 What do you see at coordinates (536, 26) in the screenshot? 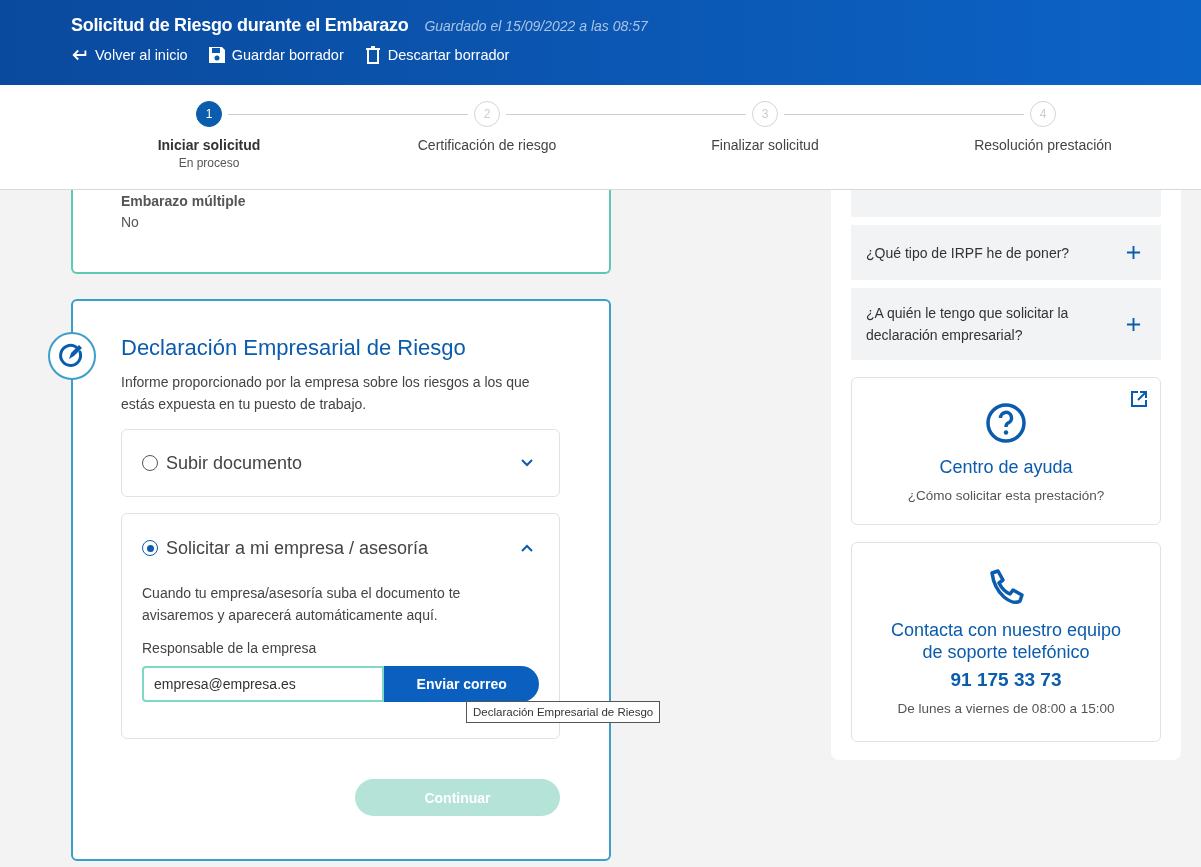
I see `saved-status: Guardado el 15/09/2022 a las 08:57` at bounding box center [536, 26].